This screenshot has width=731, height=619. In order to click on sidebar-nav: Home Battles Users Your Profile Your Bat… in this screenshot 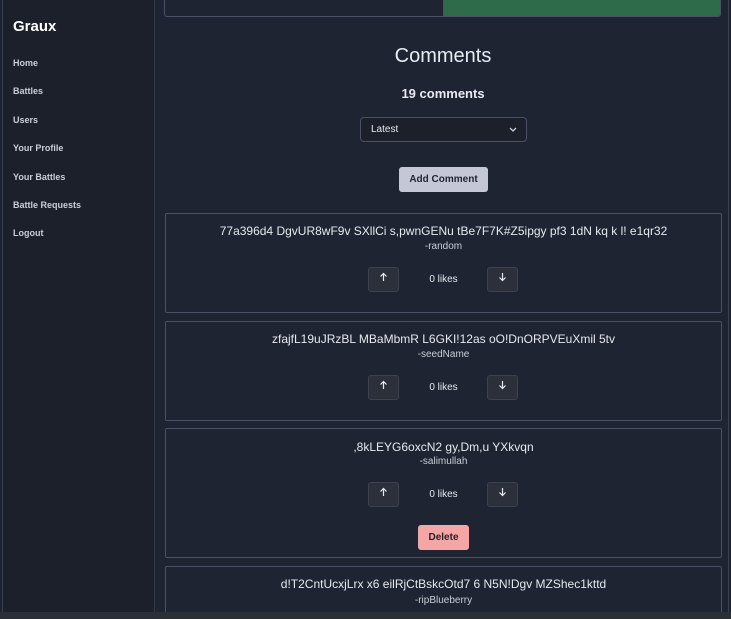, I will do `click(47, 155)`.